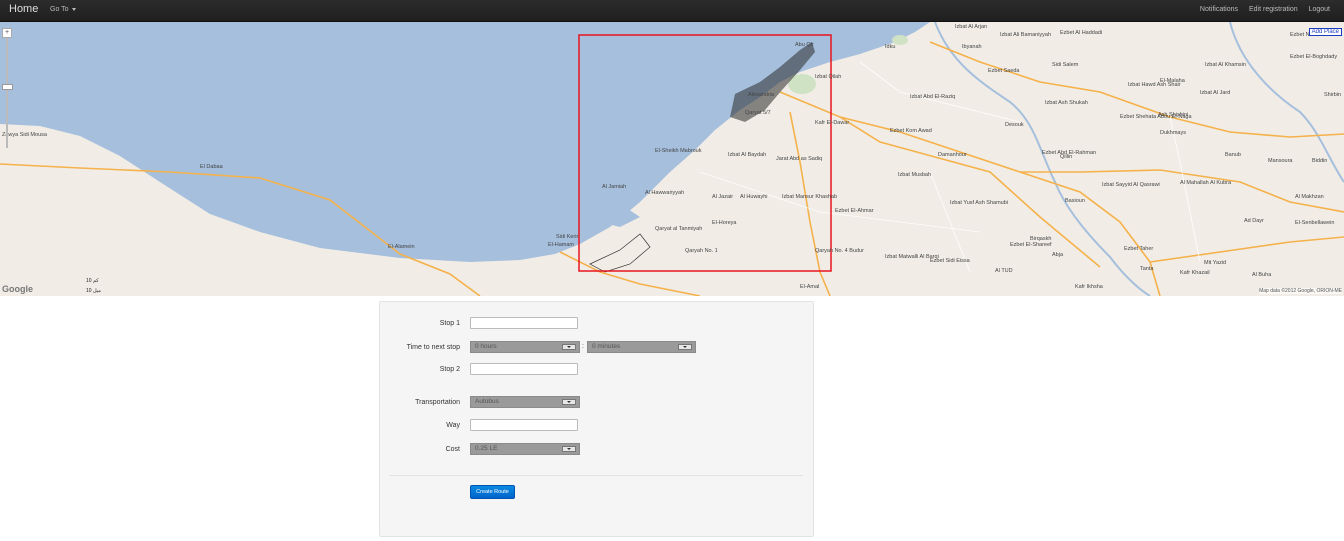  I want to click on add-place-button: Add Place, so click(1325, 32).